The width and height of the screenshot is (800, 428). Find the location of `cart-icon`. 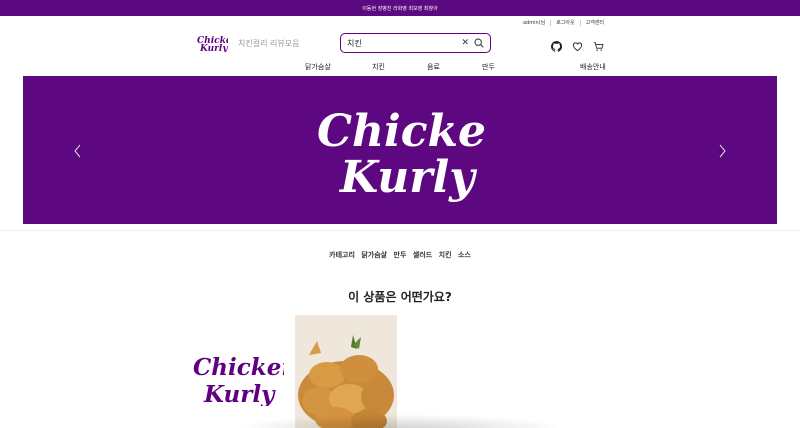

cart-icon is located at coordinates (598, 44).